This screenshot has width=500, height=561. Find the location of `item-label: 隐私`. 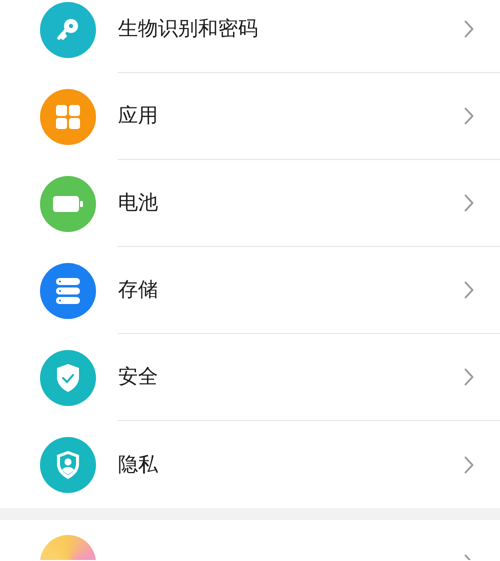

item-label: 隐私 is located at coordinates (138, 465).